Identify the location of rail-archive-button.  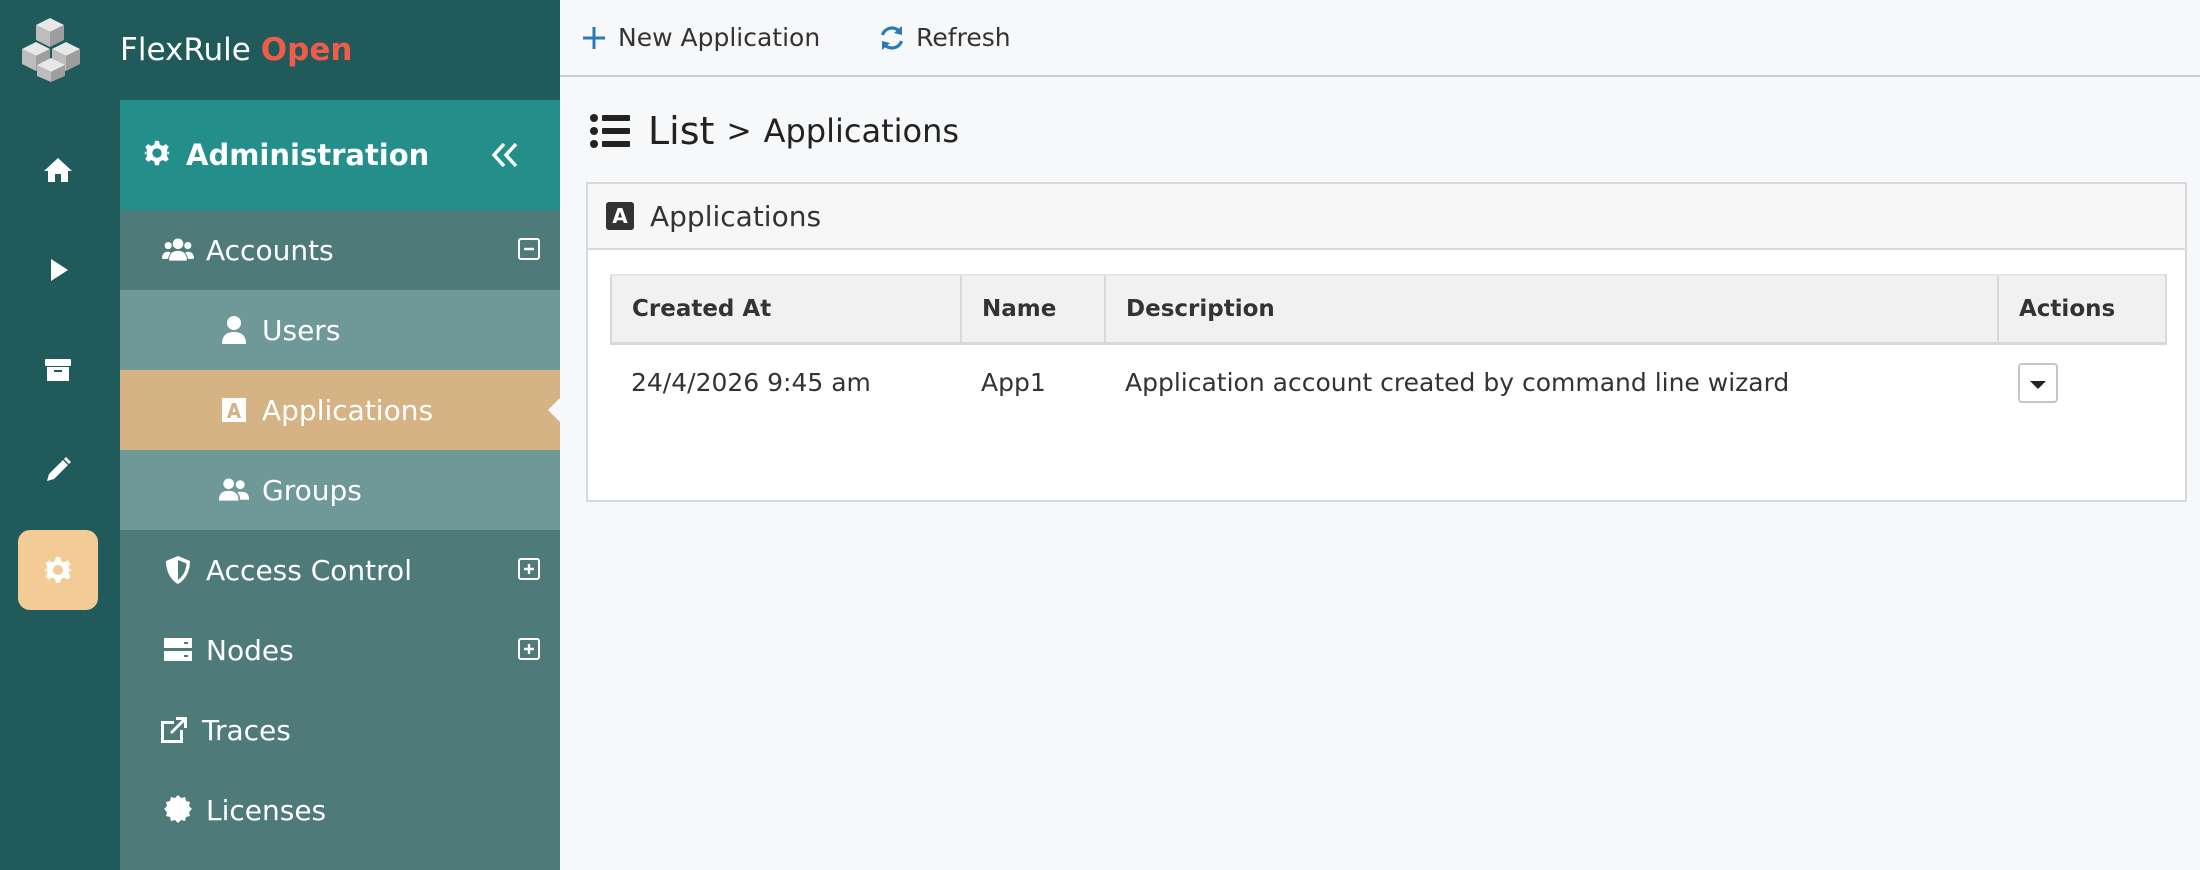
(58, 370).